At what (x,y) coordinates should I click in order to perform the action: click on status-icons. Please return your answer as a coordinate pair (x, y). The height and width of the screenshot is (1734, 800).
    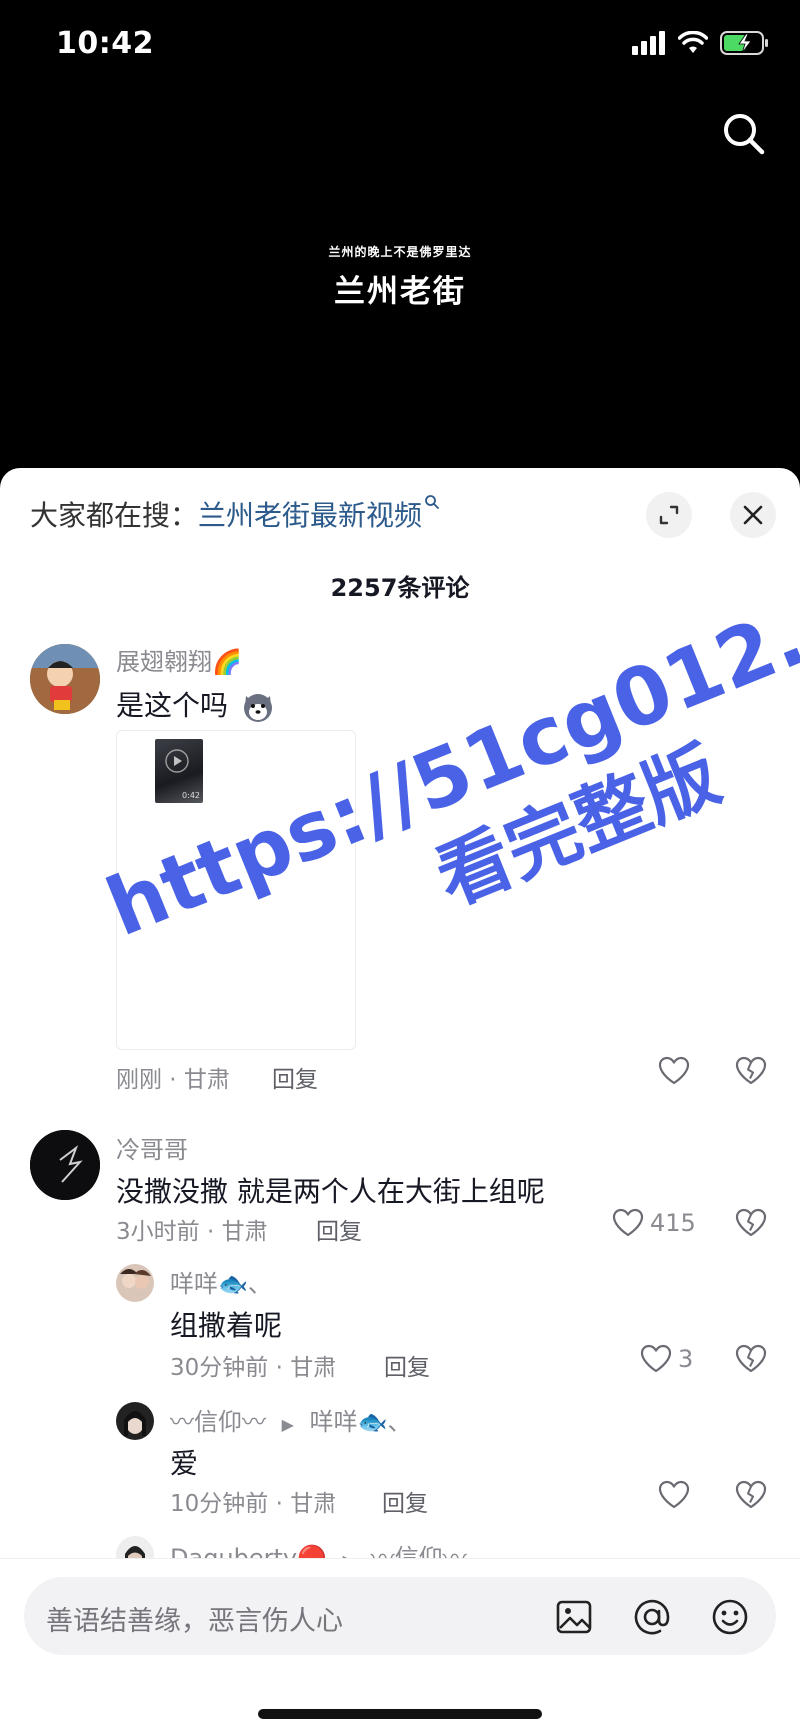
    Looking at the image, I should click on (701, 43).